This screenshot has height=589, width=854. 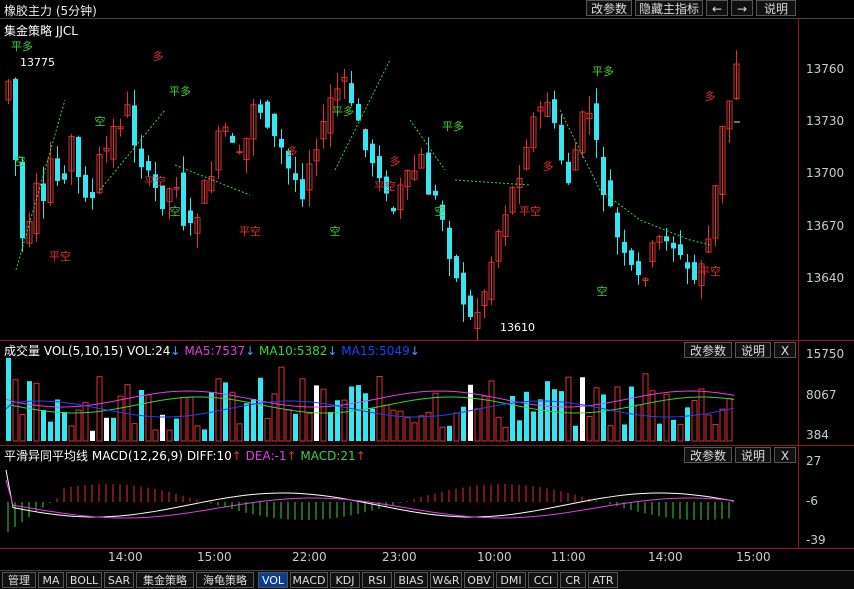 I want to click on scroll-left-button: ←, so click(x=717, y=8).